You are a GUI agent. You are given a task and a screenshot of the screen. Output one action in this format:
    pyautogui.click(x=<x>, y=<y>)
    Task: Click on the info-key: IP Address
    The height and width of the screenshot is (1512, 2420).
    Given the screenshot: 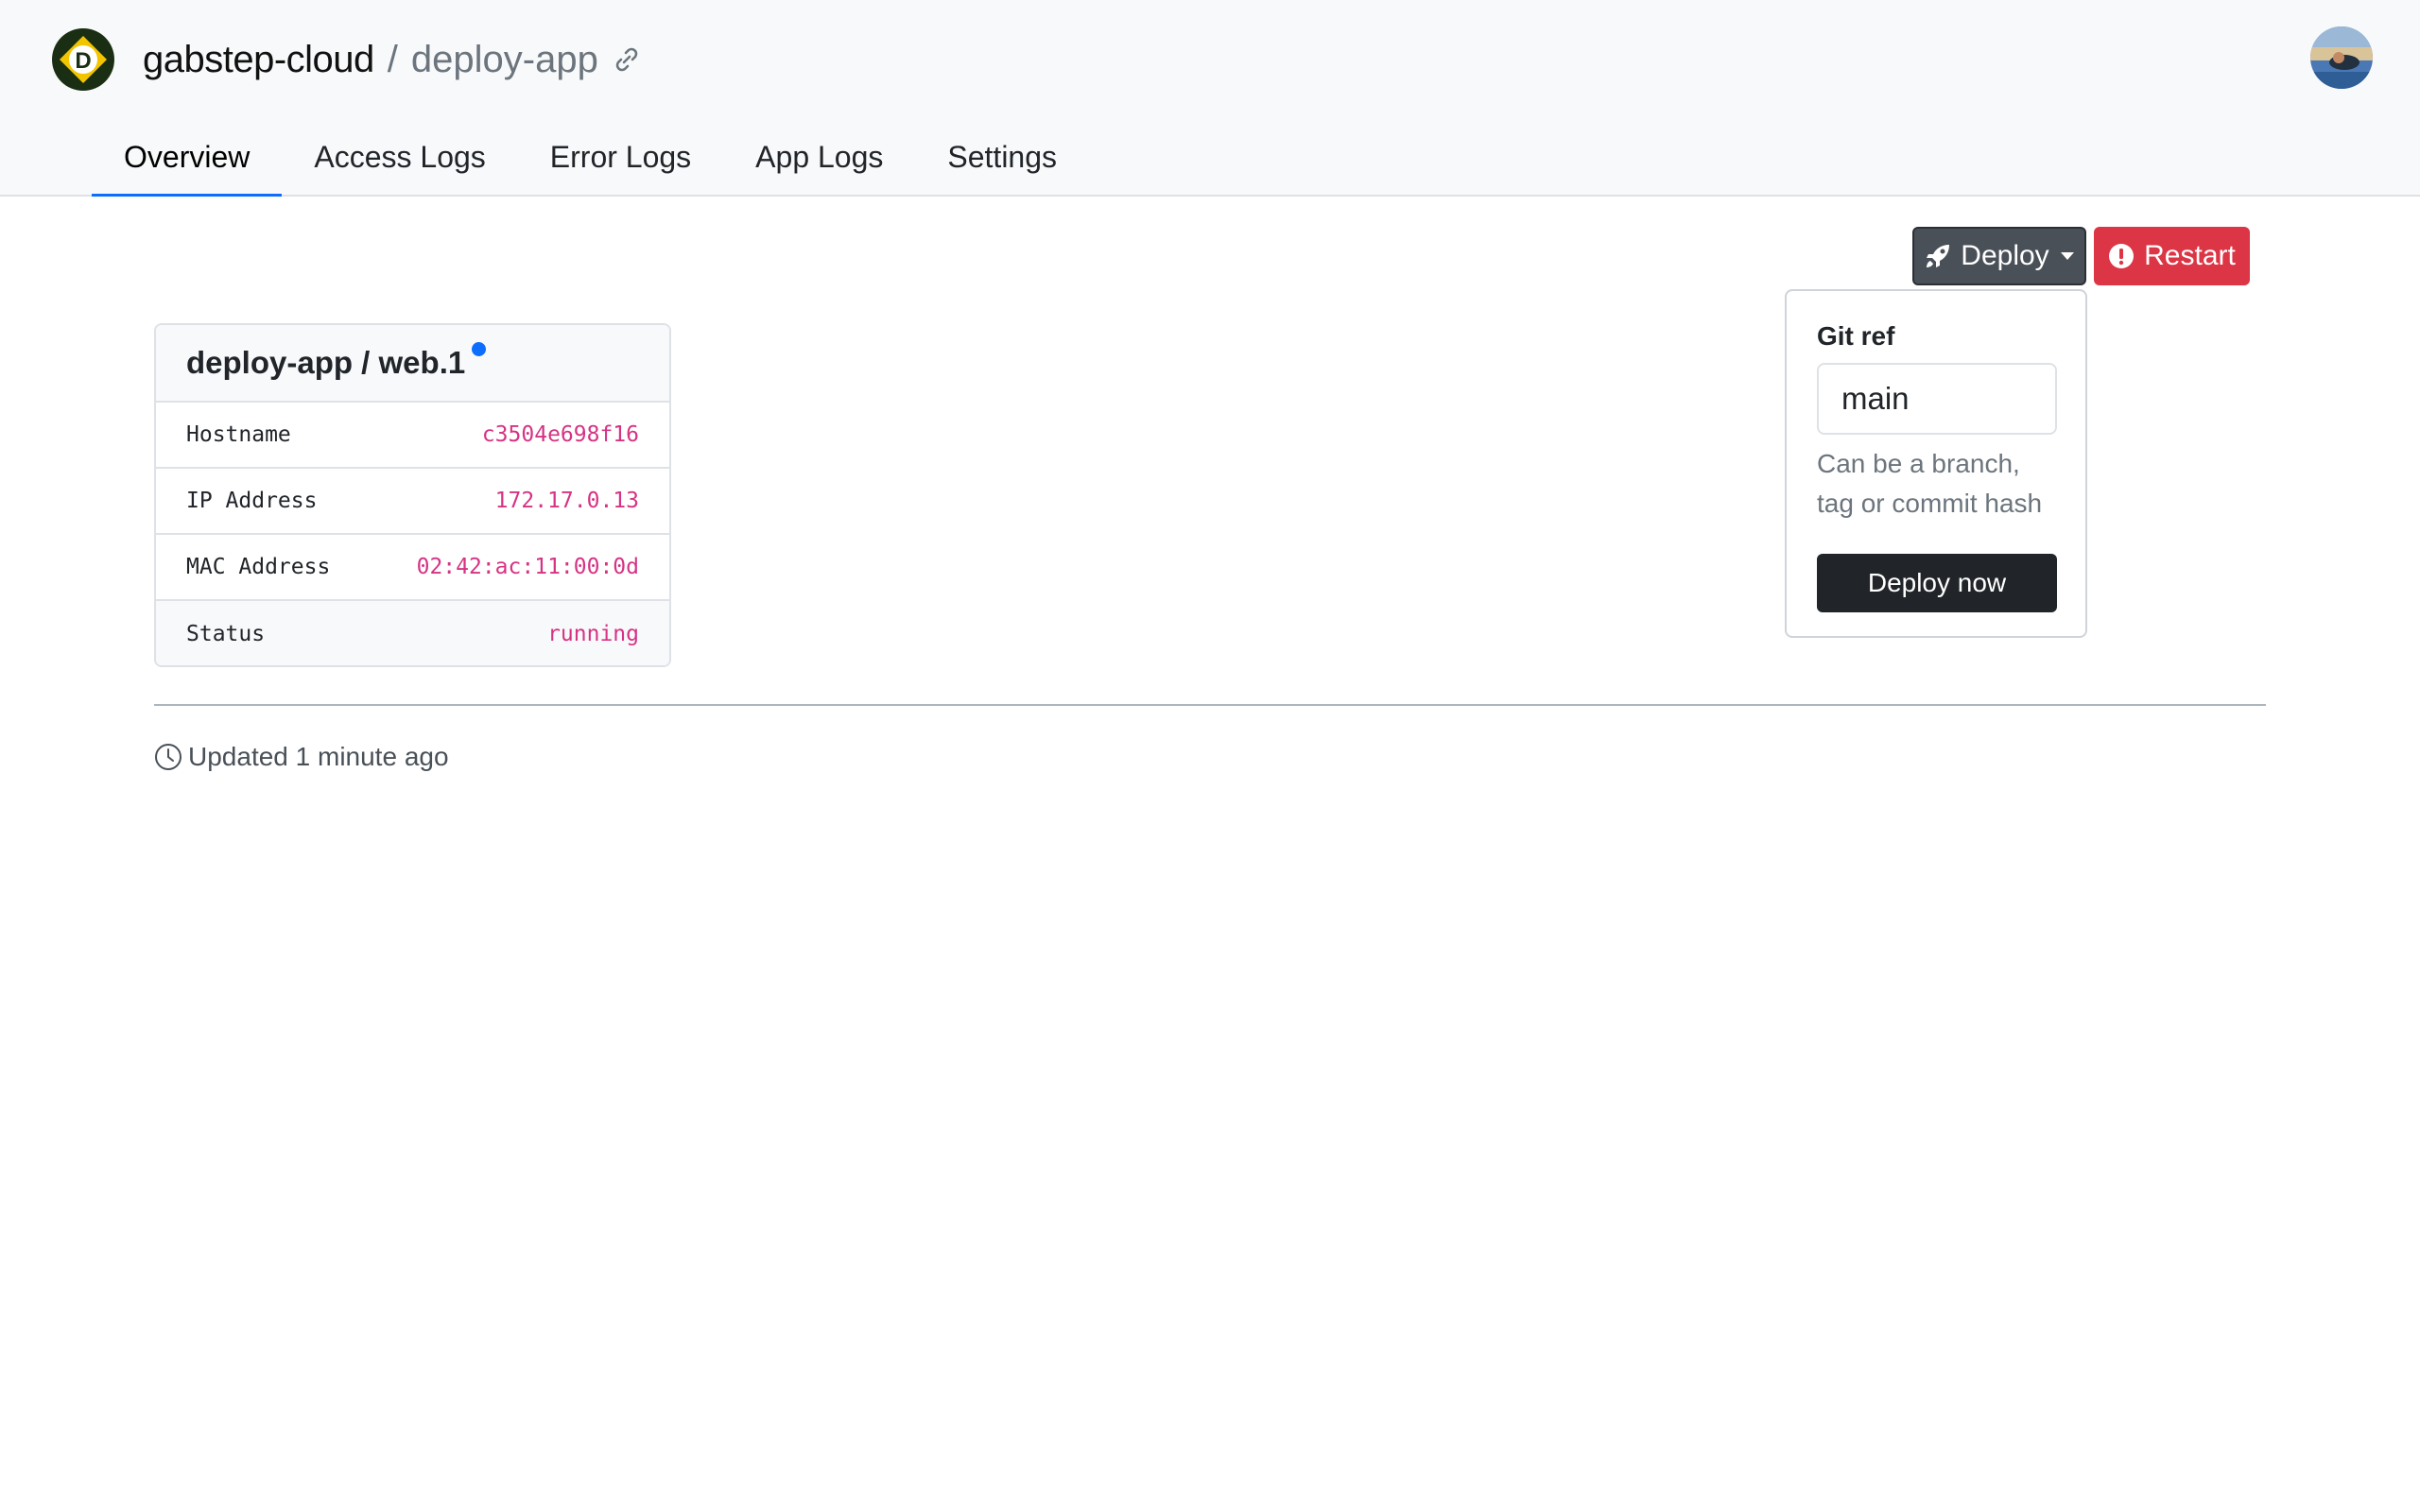 What is the action you would take?
    pyautogui.click(x=252, y=501)
    